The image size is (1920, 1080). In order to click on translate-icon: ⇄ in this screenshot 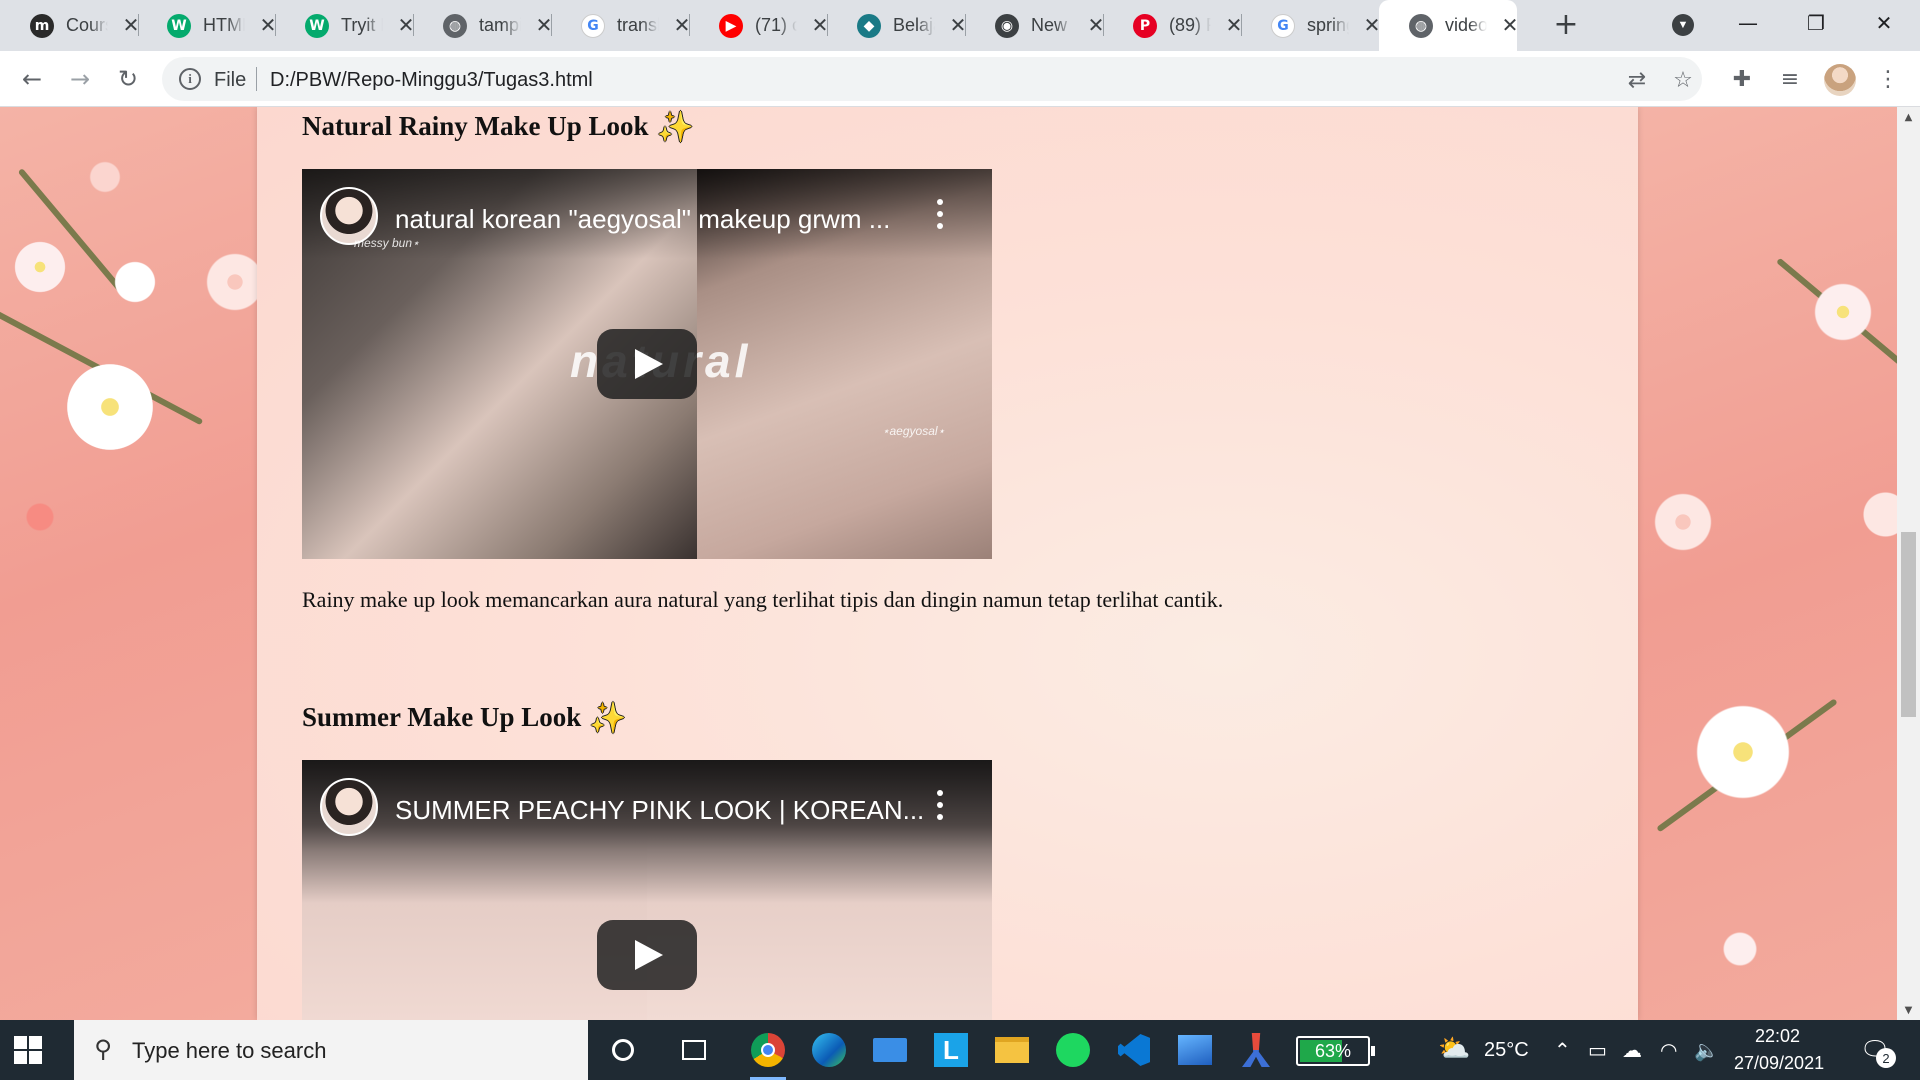, I will do `click(1637, 80)`.